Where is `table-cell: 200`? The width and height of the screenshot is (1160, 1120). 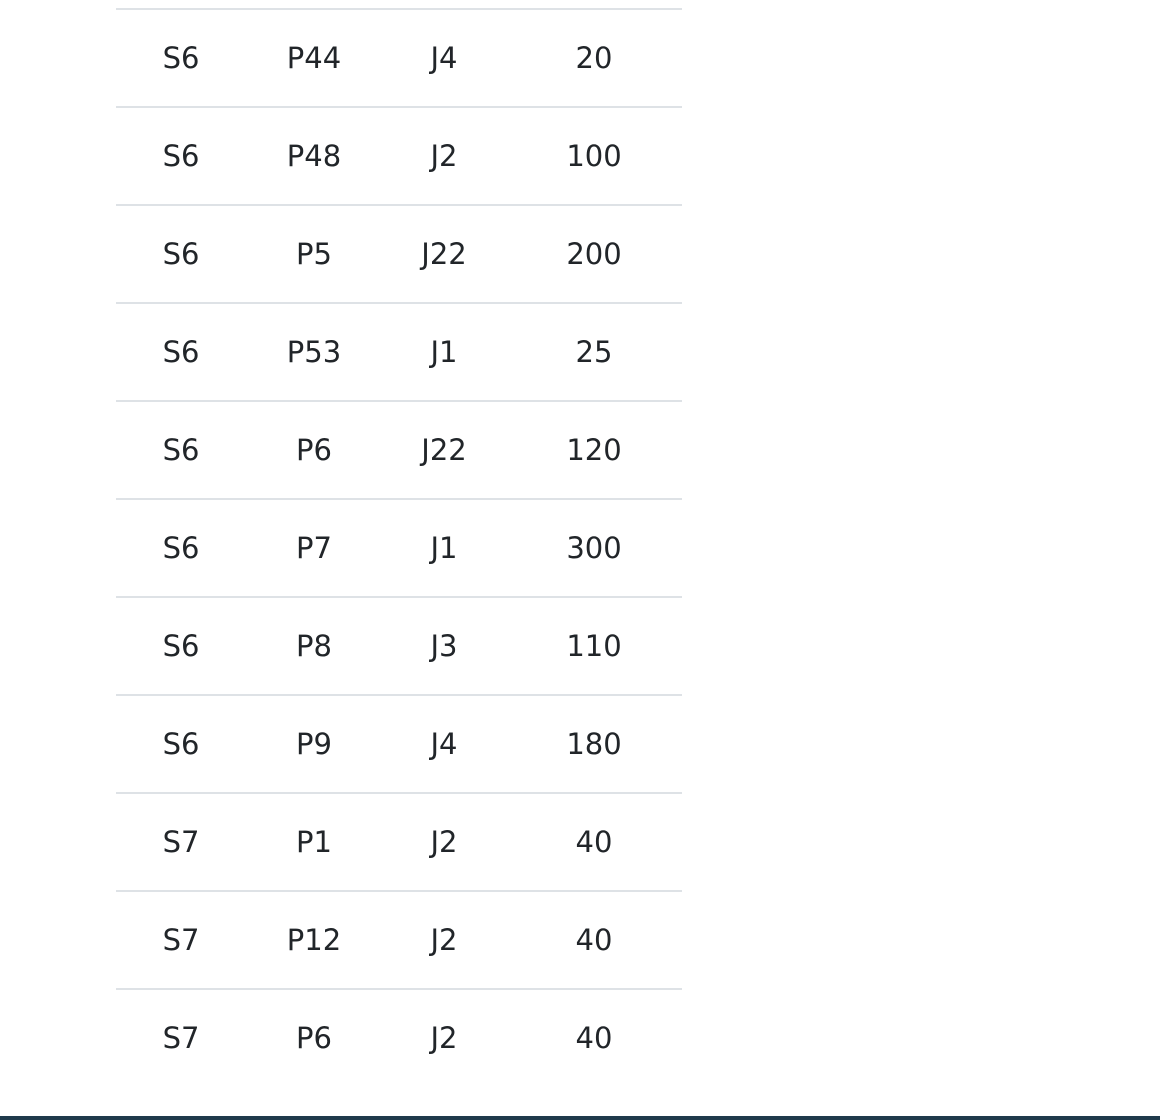
table-cell: 200 is located at coordinates (594, 253).